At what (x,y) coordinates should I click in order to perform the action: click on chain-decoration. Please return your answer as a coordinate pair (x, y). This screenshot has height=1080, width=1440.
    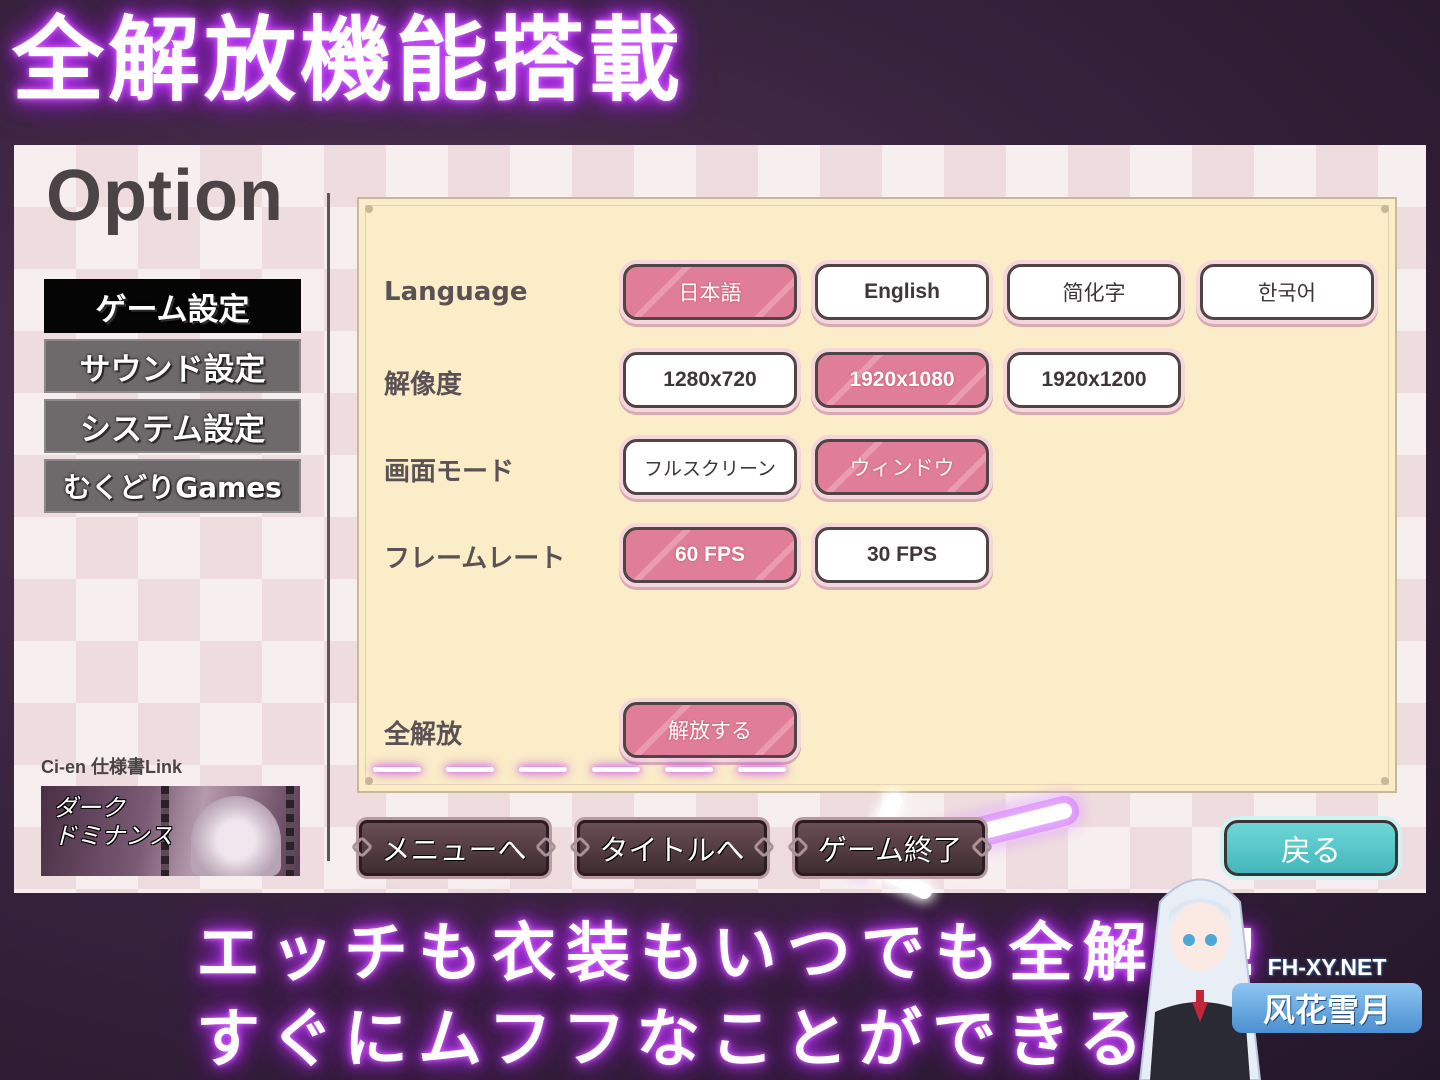
    Looking at the image, I should click on (290, 831).